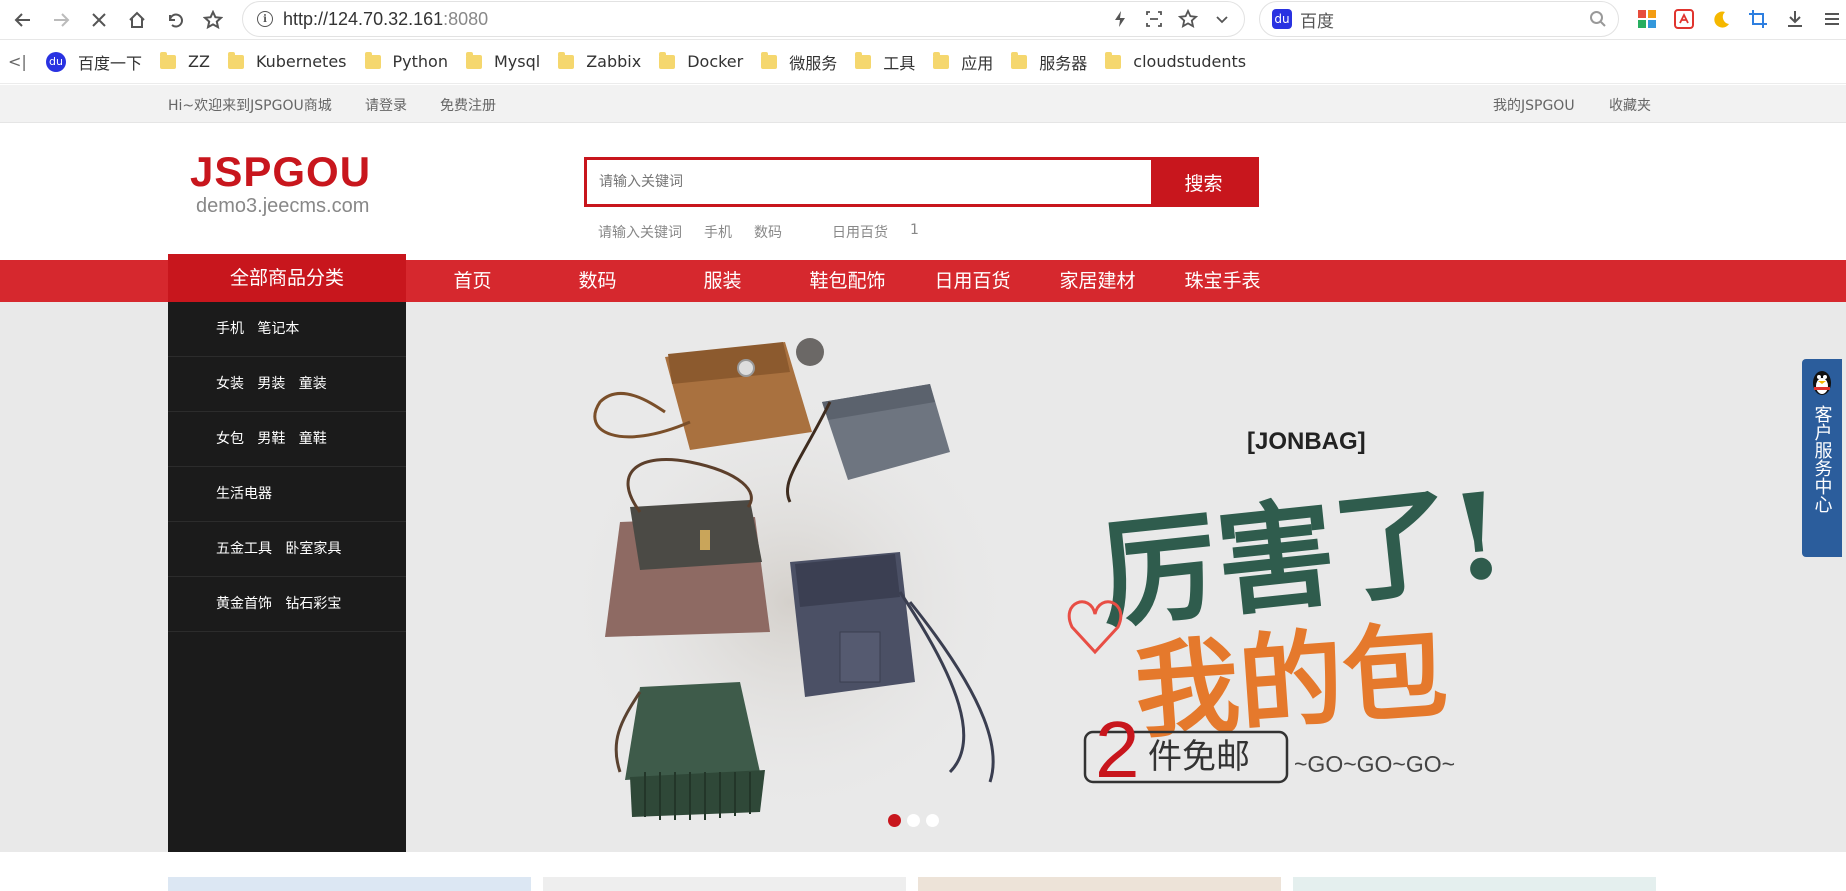  I want to click on hot-keyword: 手机, so click(718, 232).